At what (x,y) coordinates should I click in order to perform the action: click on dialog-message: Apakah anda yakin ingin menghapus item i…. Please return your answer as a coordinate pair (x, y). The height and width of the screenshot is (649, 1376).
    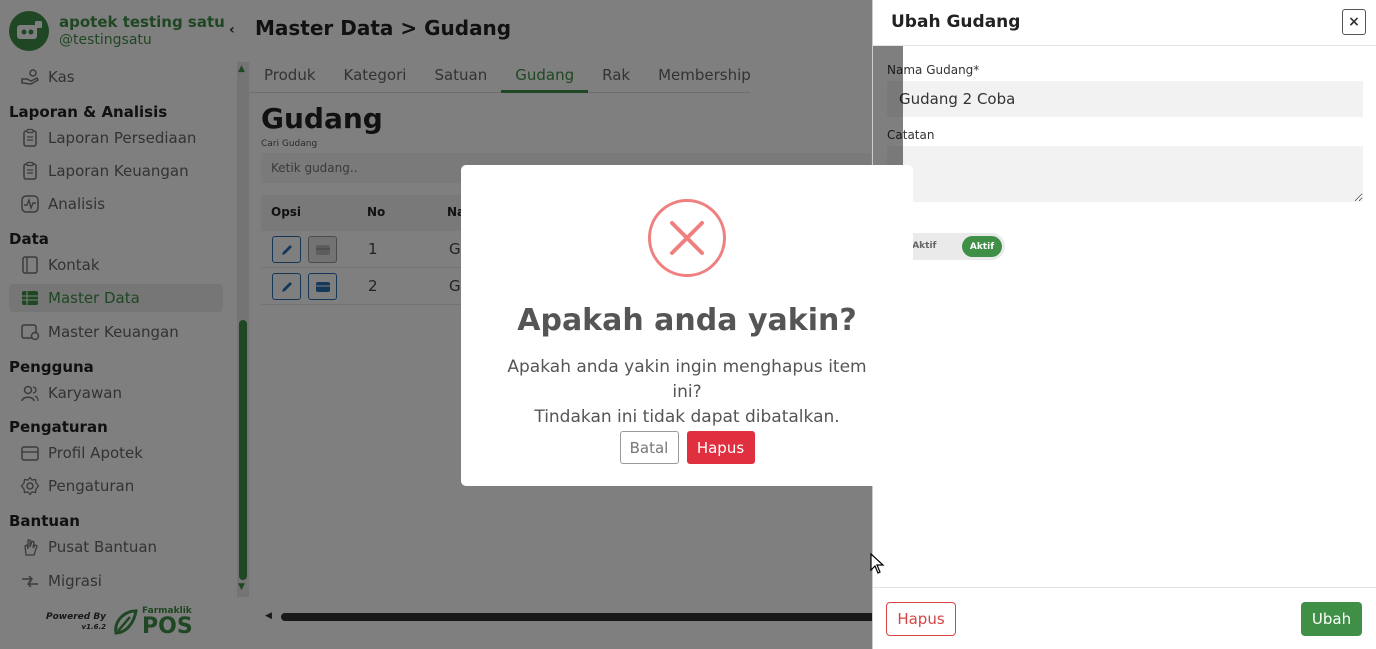
    Looking at the image, I should click on (687, 392).